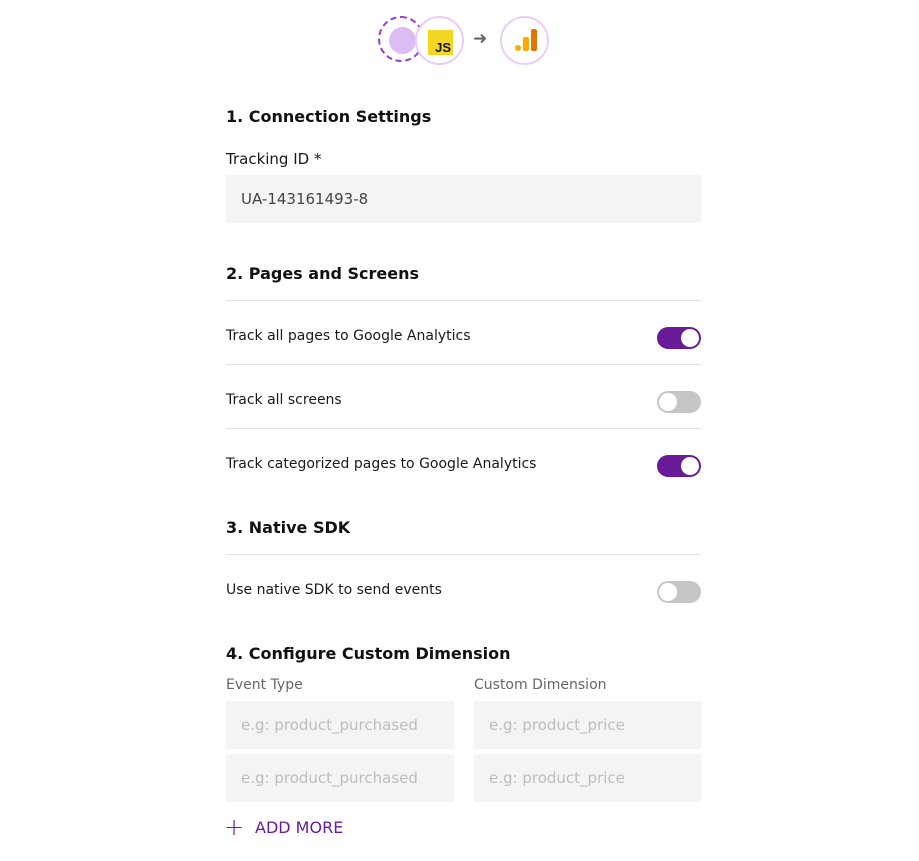  I want to click on source-dot-icon, so click(402, 40).